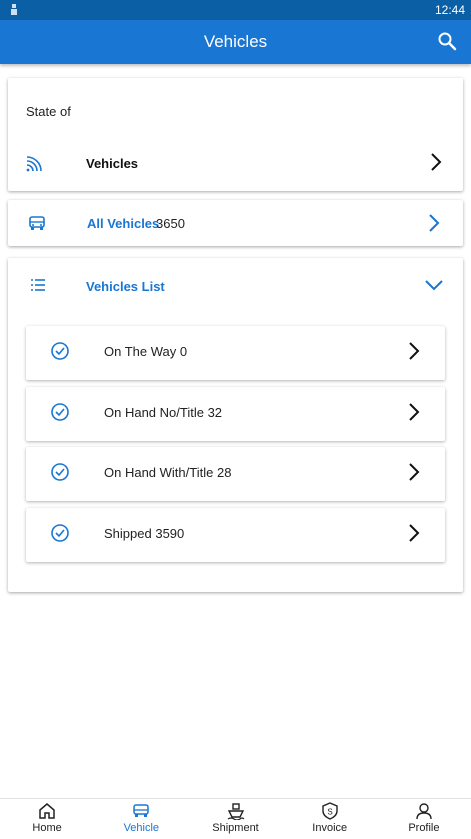  I want to click on all-vehicles-card: All Vehicles 3650, so click(235, 223).